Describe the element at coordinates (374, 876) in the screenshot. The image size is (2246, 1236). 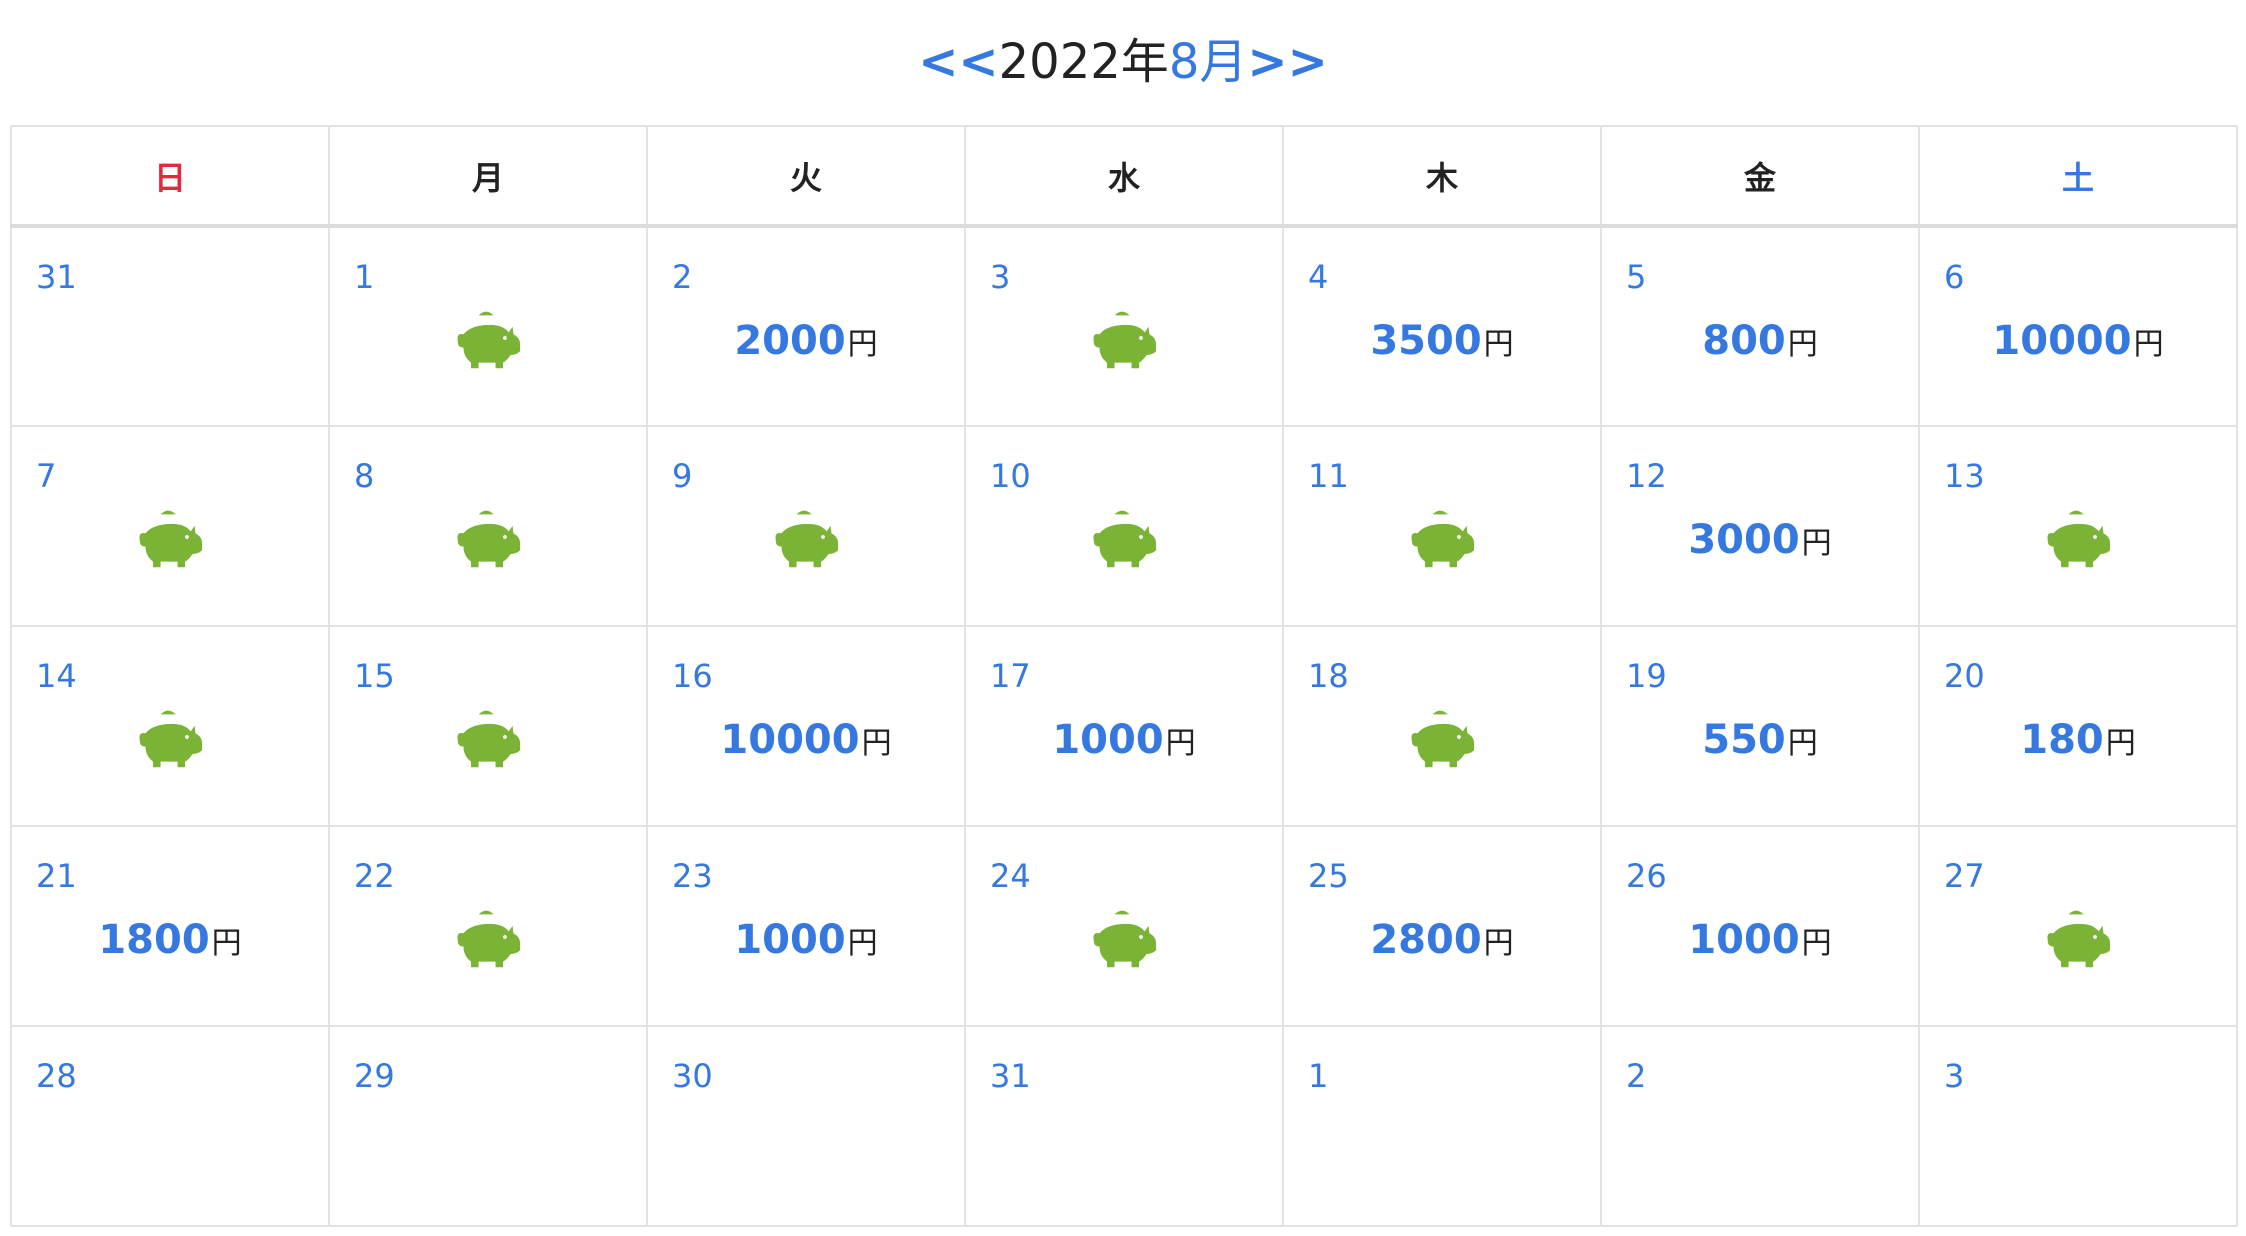
I see `day-number: 22` at that location.